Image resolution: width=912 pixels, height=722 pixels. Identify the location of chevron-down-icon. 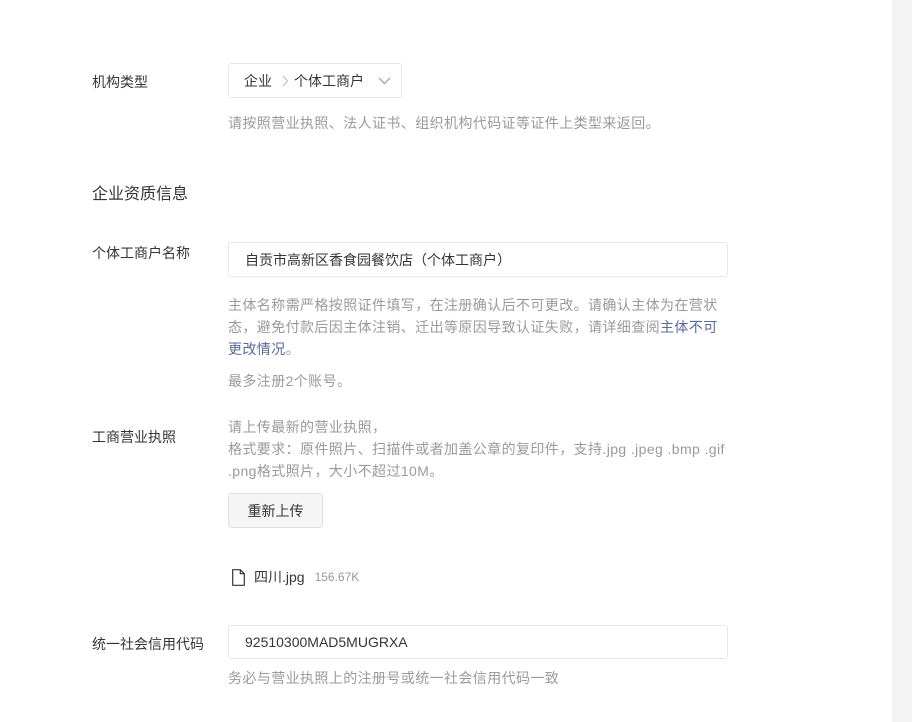
(384, 81).